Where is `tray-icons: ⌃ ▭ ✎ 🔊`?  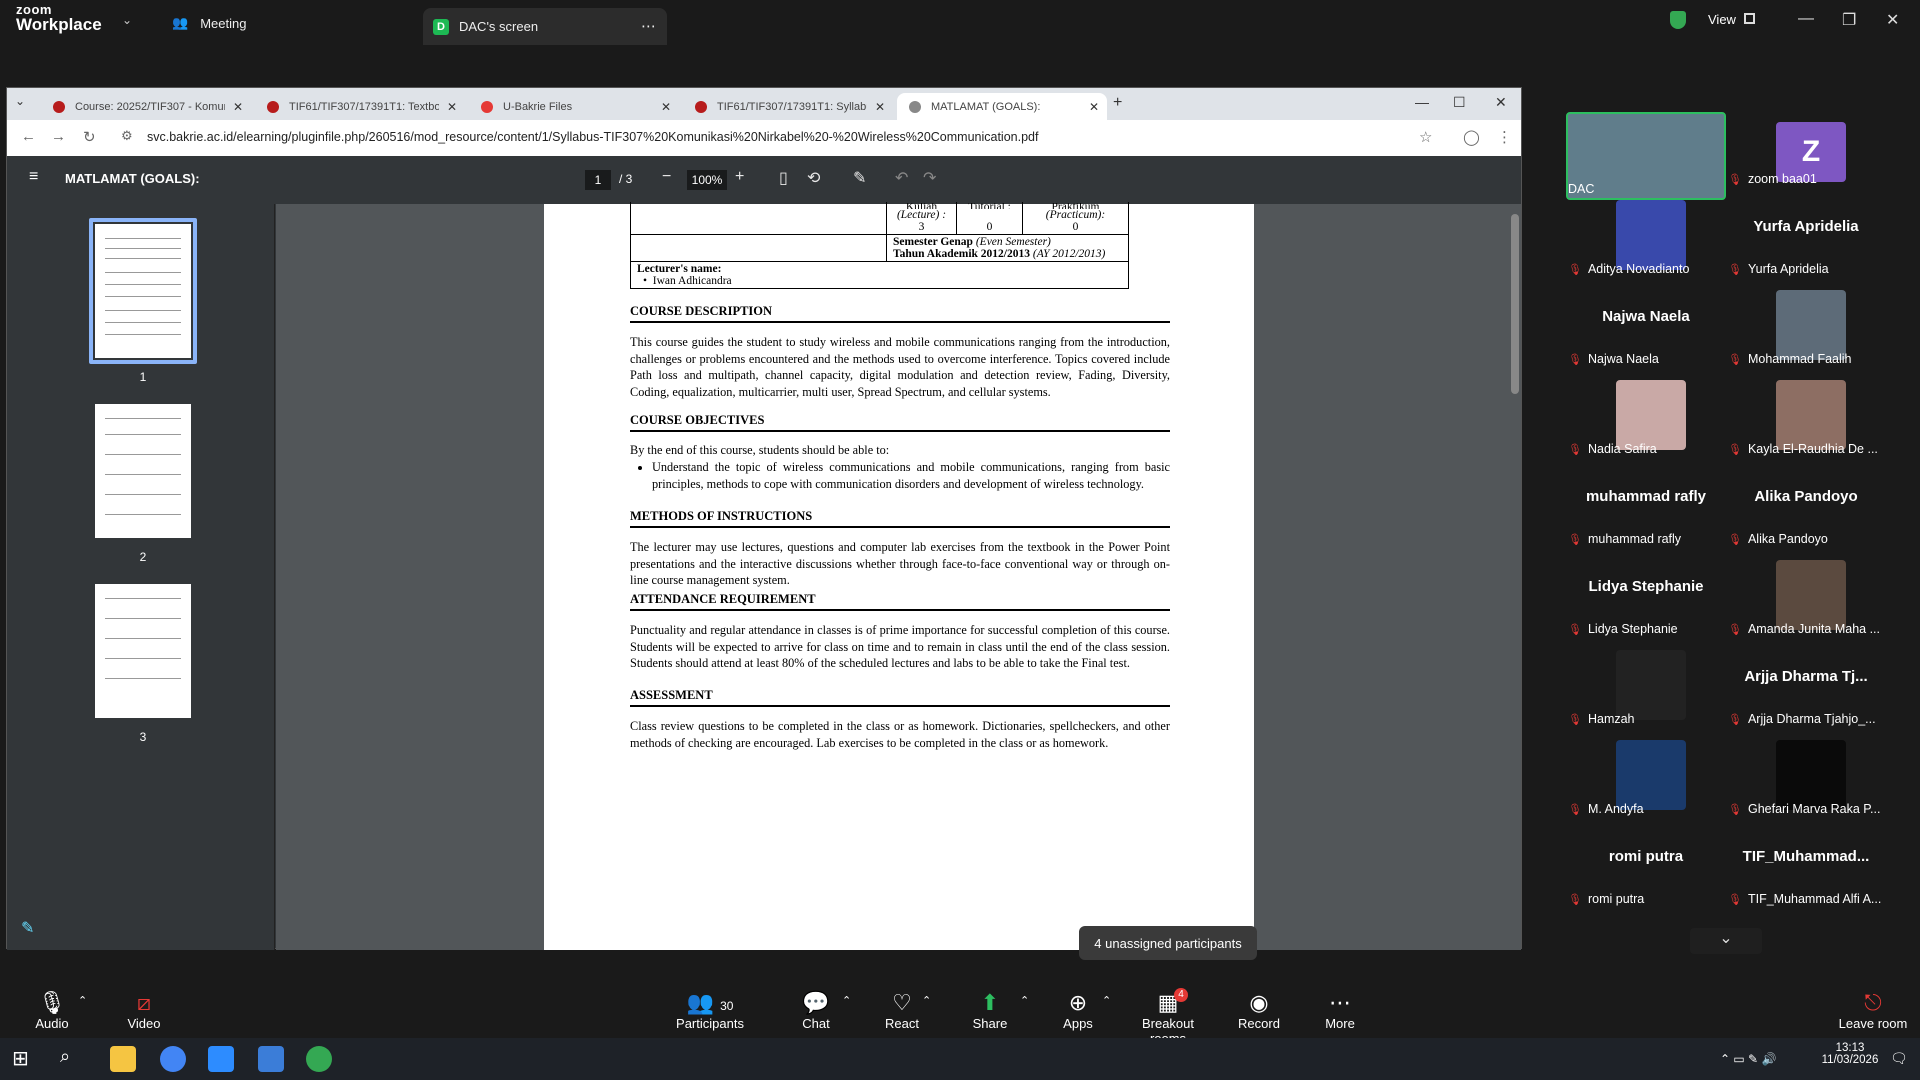
tray-icons: ⌃ ▭ ✎ 🔊 is located at coordinates (1748, 1059).